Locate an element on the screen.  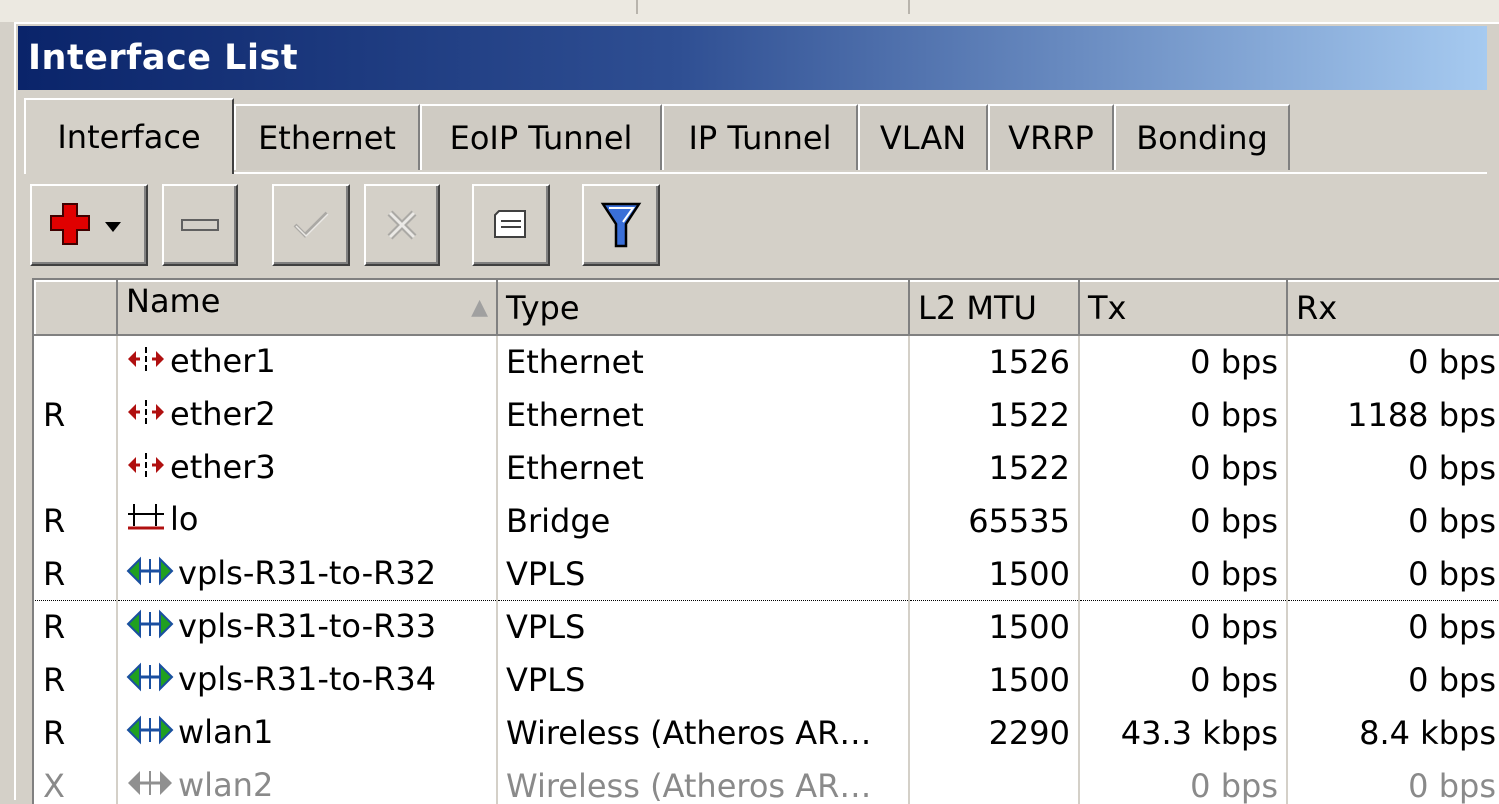
row-type: Bridge is located at coordinates (703, 520).